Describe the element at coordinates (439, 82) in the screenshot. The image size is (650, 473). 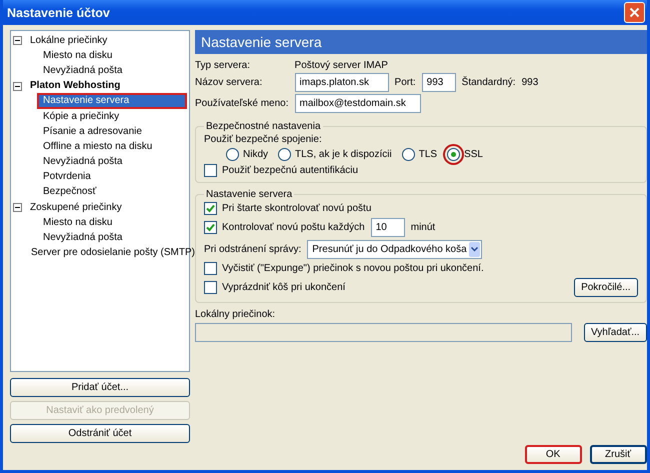
I see `port-field: 993` at that location.